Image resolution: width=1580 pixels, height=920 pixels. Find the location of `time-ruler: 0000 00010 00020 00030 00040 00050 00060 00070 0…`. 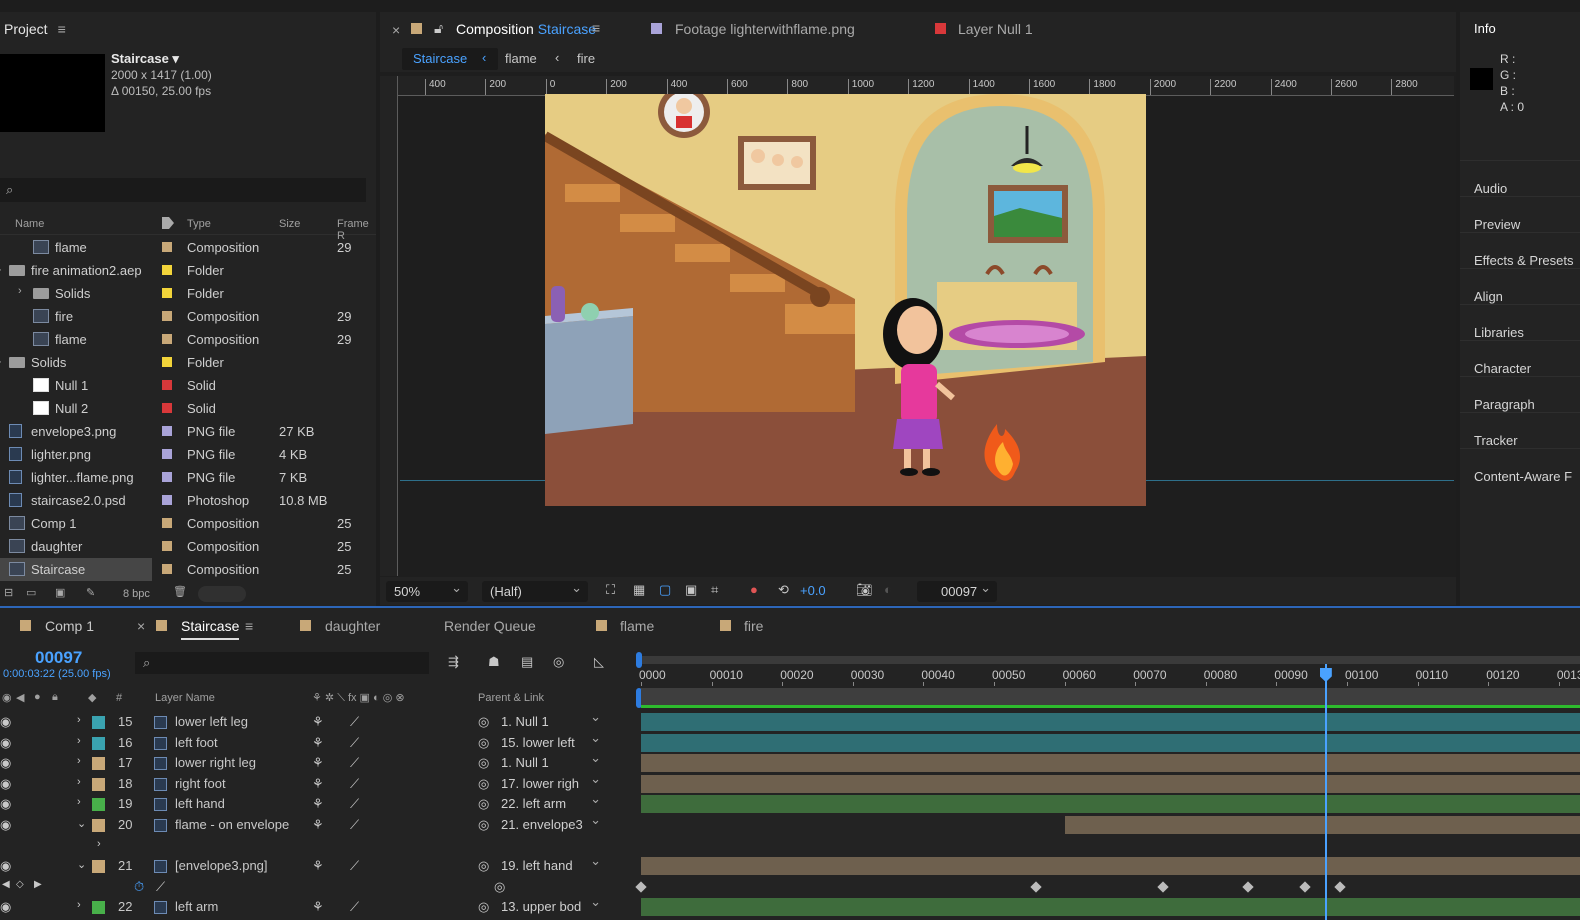

time-ruler: 0000 00010 00020 00030 00040 00050 00060 00070 0… is located at coordinates (1109, 675).